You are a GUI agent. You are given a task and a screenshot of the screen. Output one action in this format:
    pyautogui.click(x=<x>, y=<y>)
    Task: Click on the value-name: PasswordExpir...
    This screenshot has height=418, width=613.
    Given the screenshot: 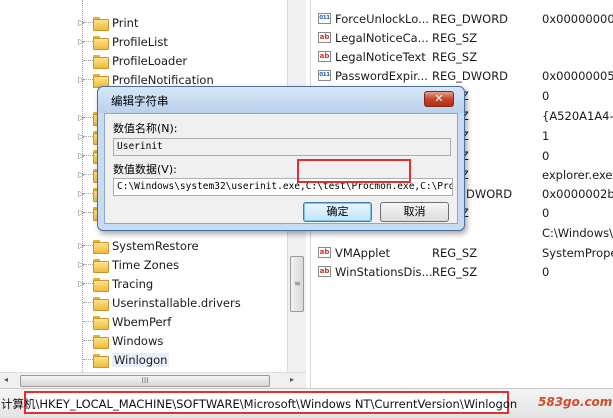 What is the action you would take?
    pyautogui.click(x=381, y=75)
    